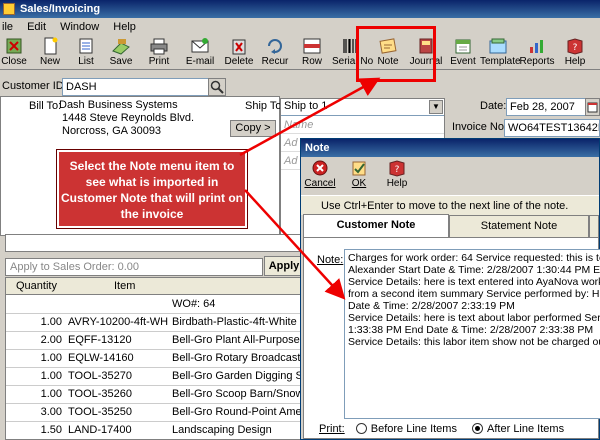  Describe the element at coordinates (362, 125) in the screenshot. I see `ship-name-field: Name` at that location.